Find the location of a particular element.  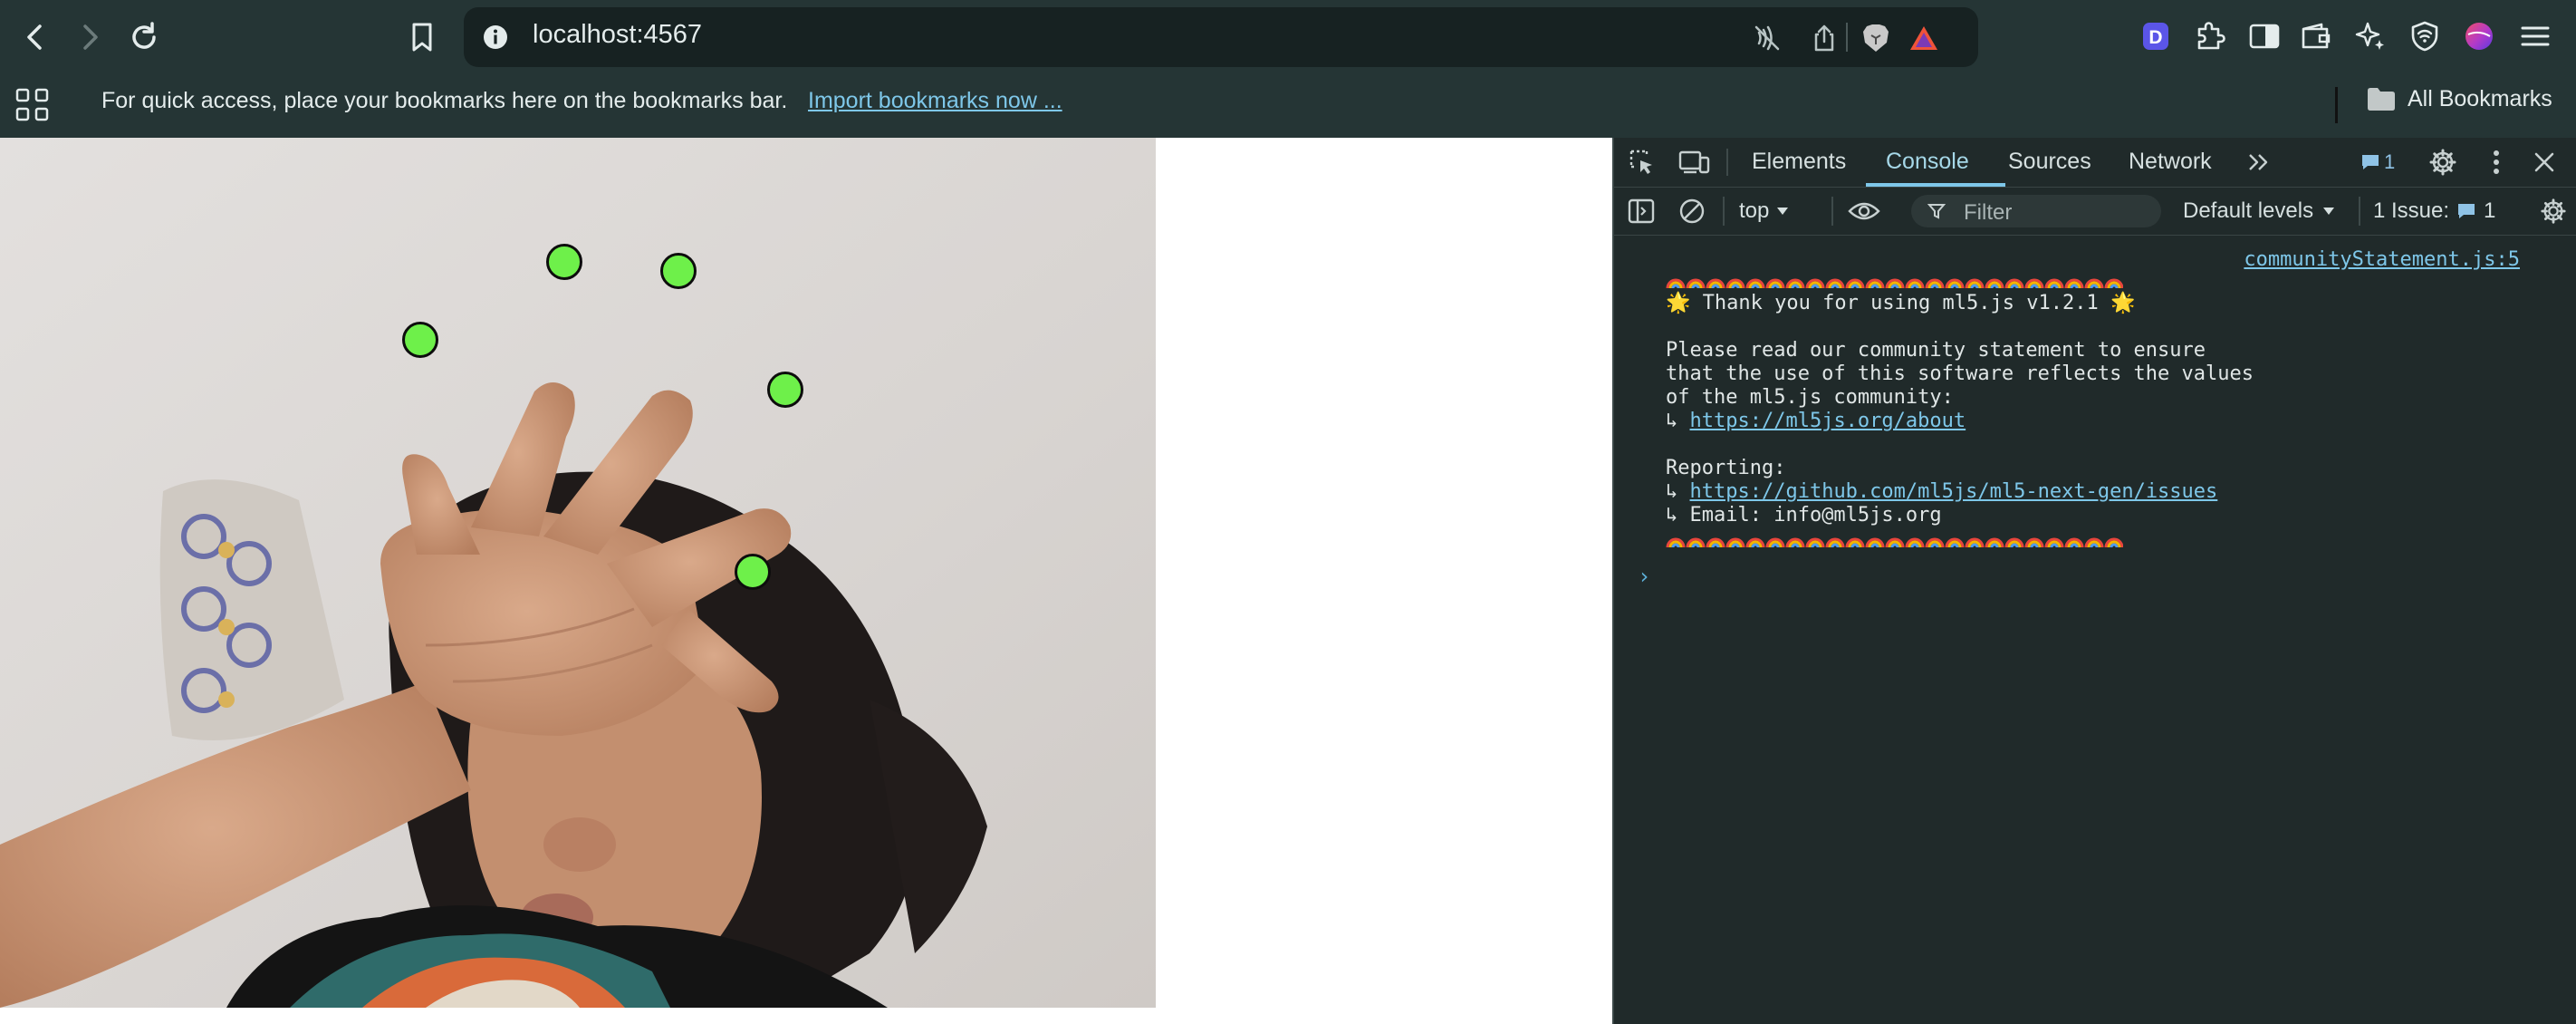

all-bookmarks-button: All Bookmarks is located at coordinates (2459, 98).